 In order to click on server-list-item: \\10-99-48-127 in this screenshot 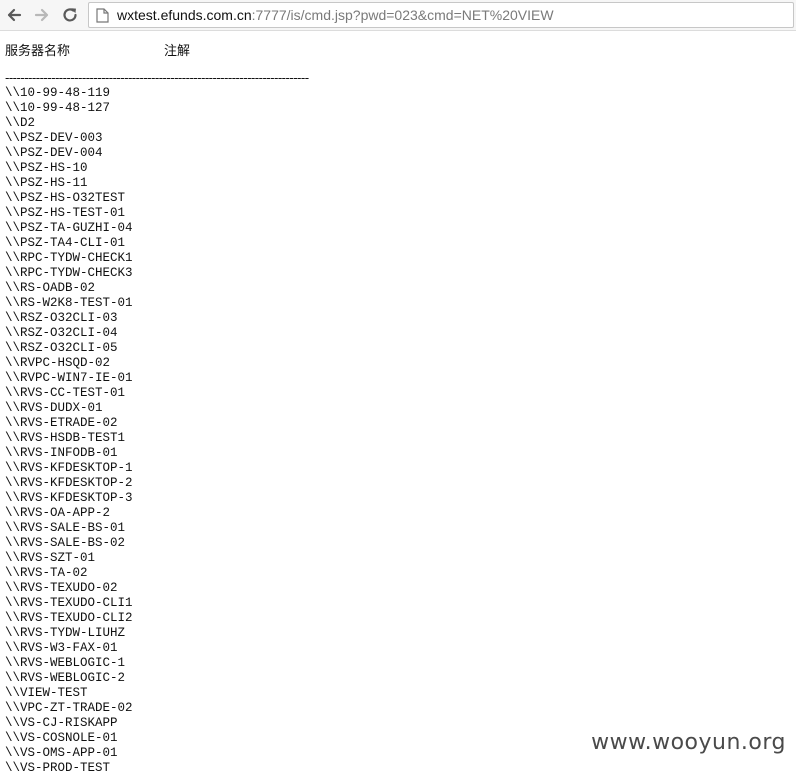, I will do `click(58, 108)`.